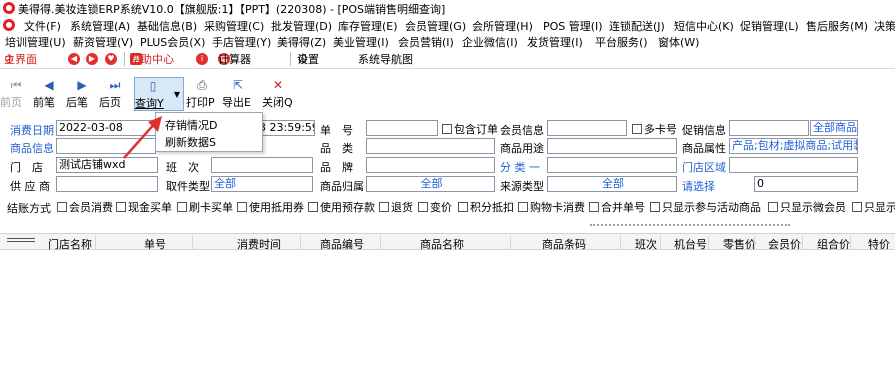 The height and width of the screenshot is (391, 895). What do you see at coordinates (426, 42) in the screenshot?
I see `menu-item-row2-6: 会员营销(I)` at bounding box center [426, 42].